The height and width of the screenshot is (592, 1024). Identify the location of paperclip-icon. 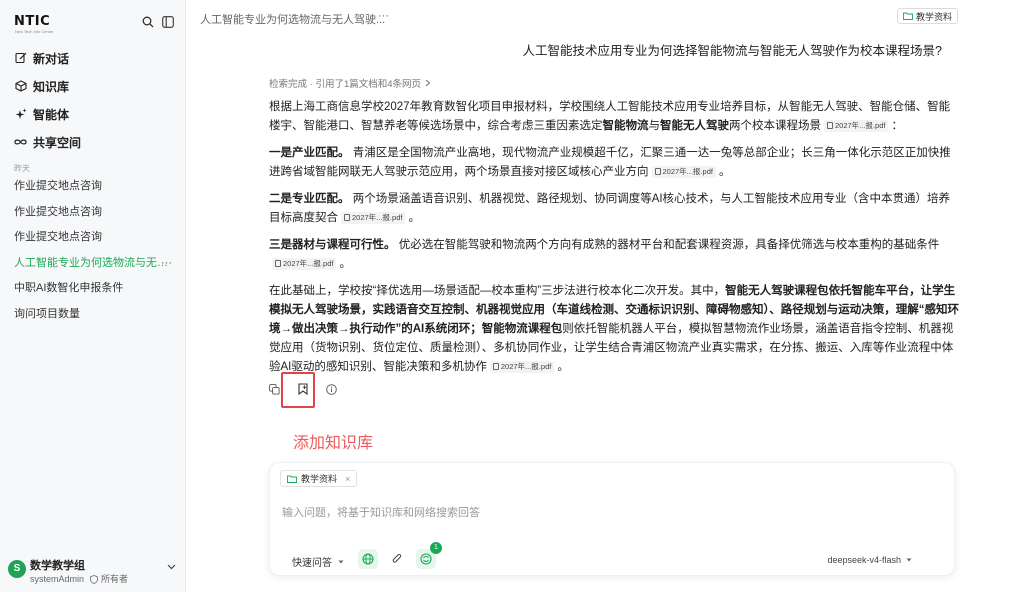
(397, 559).